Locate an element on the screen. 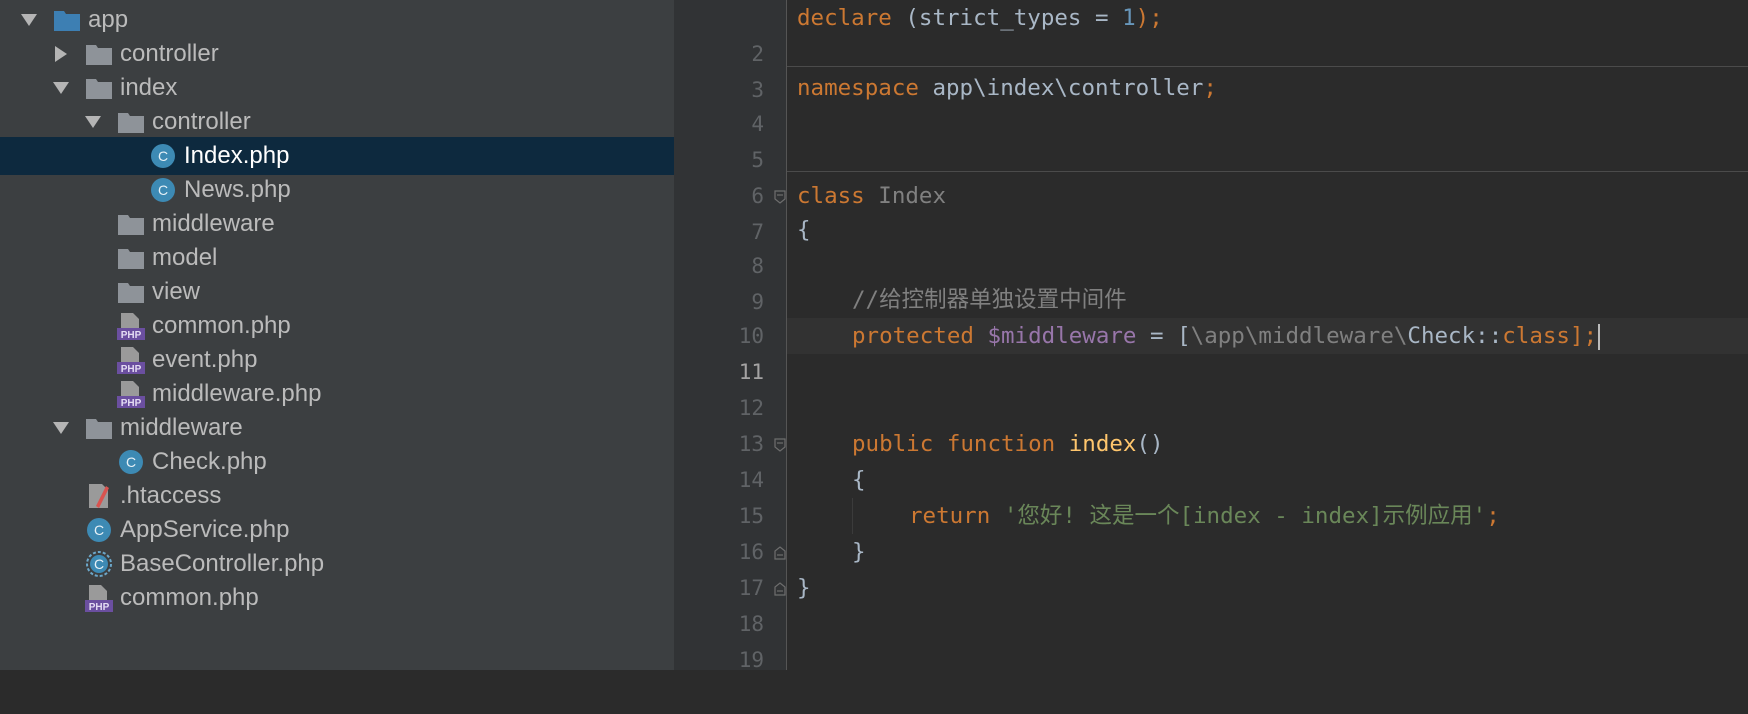 This screenshot has height=714, width=1748. line-number: 2 is located at coordinates (757, 54).